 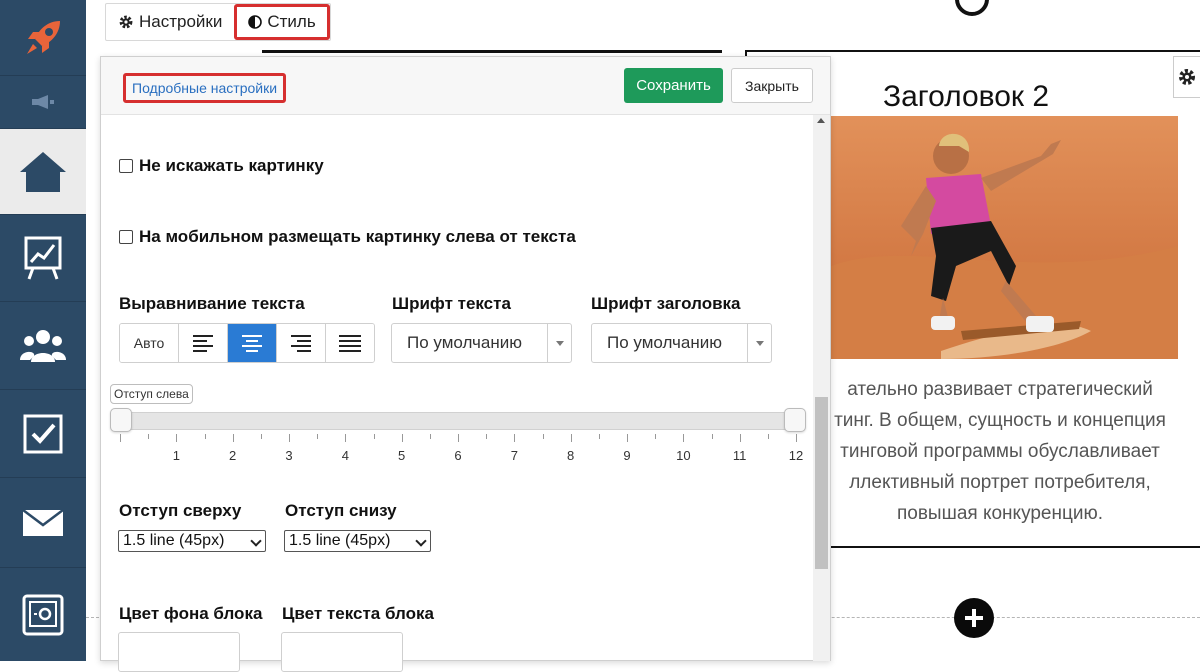 What do you see at coordinates (233, 455) in the screenshot?
I see `slider-tick-label: 2` at bounding box center [233, 455].